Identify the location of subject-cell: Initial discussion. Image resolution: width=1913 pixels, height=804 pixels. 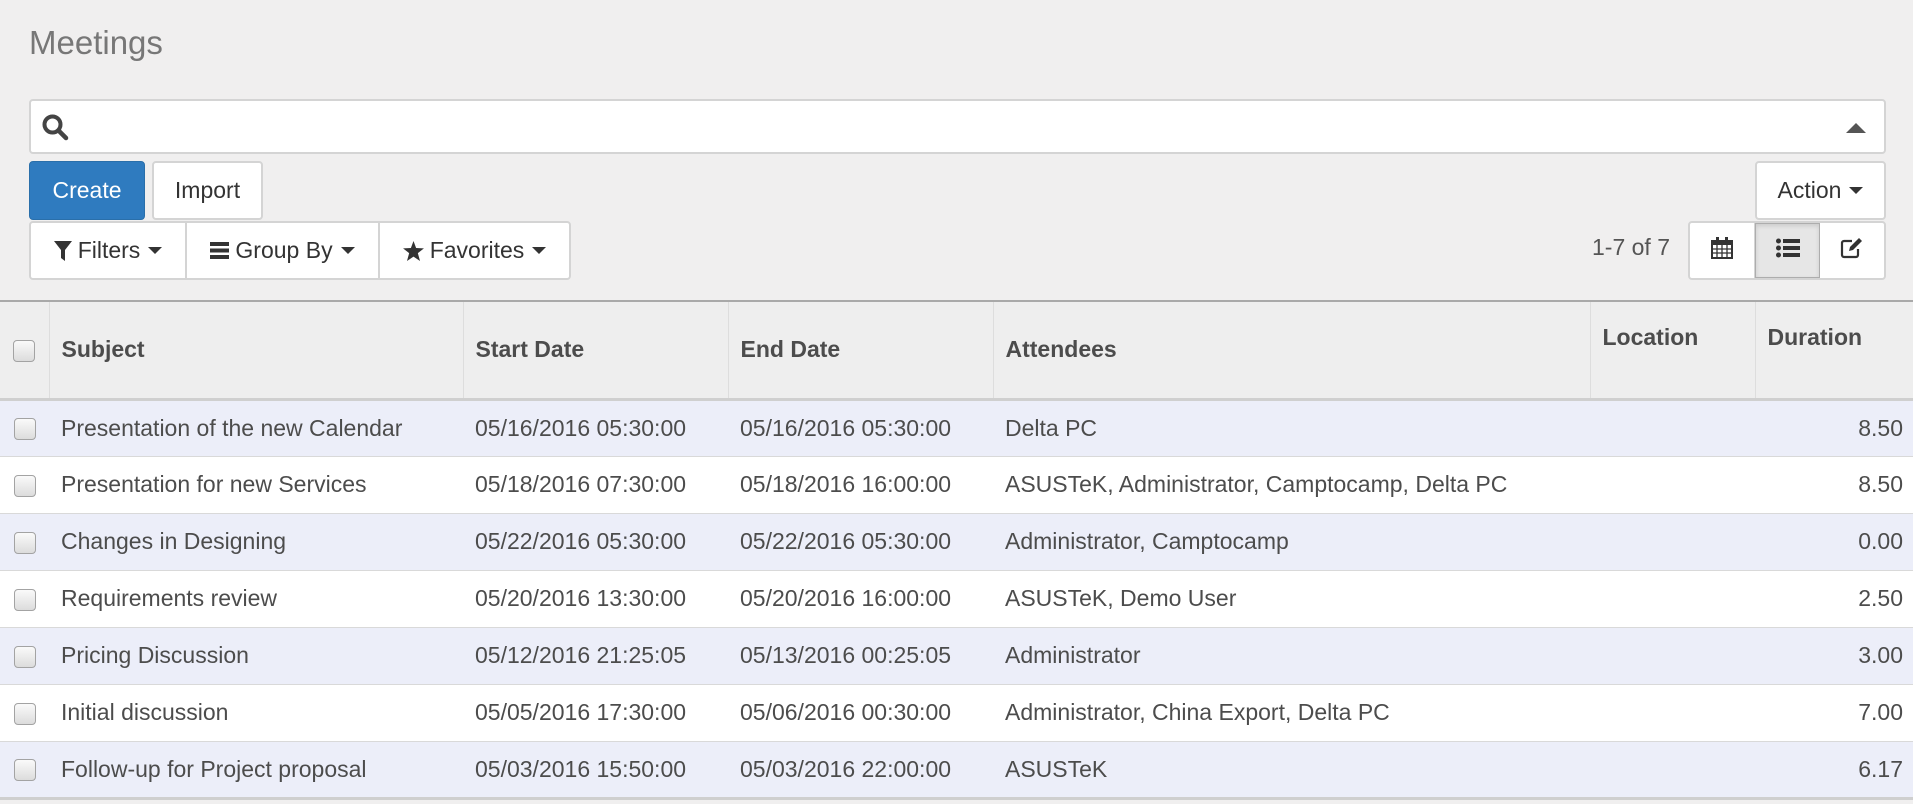
(256, 712).